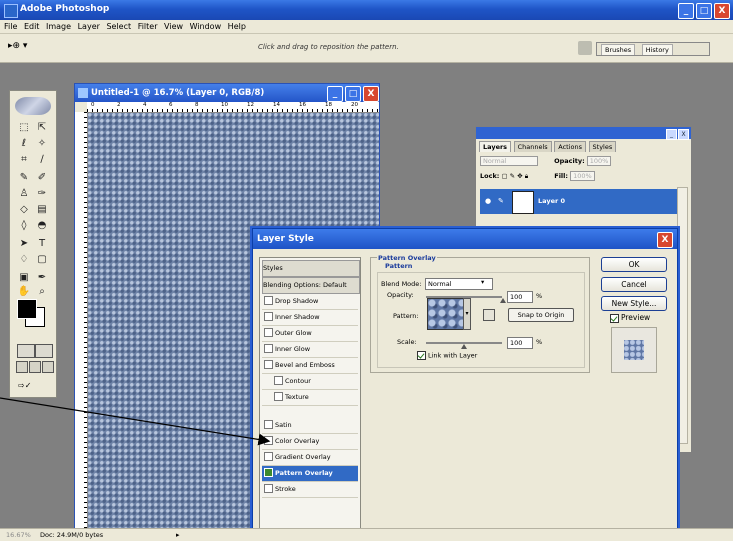  What do you see at coordinates (467, 314) in the screenshot?
I see `pattern-picker-arrow: ▾` at bounding box center [467, 314].